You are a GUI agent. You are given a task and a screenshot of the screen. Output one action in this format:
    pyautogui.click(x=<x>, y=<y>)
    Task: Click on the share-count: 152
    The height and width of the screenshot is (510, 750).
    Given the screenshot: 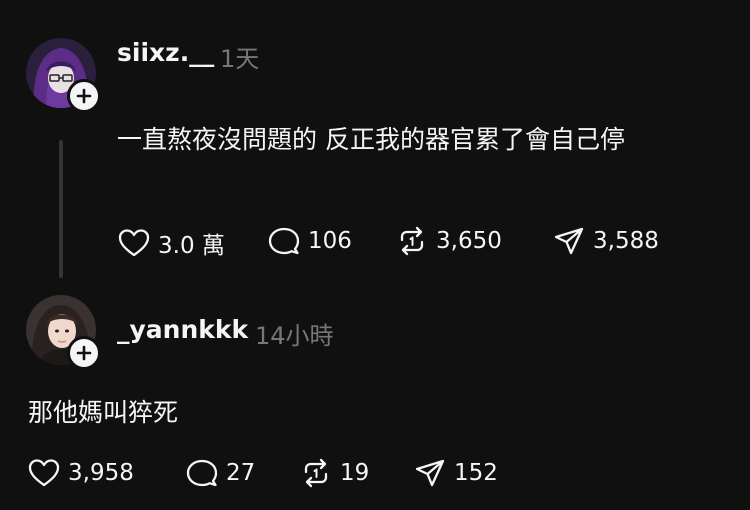 What is the action you would take?
    pyautogui.click(x=476, y=473)
    